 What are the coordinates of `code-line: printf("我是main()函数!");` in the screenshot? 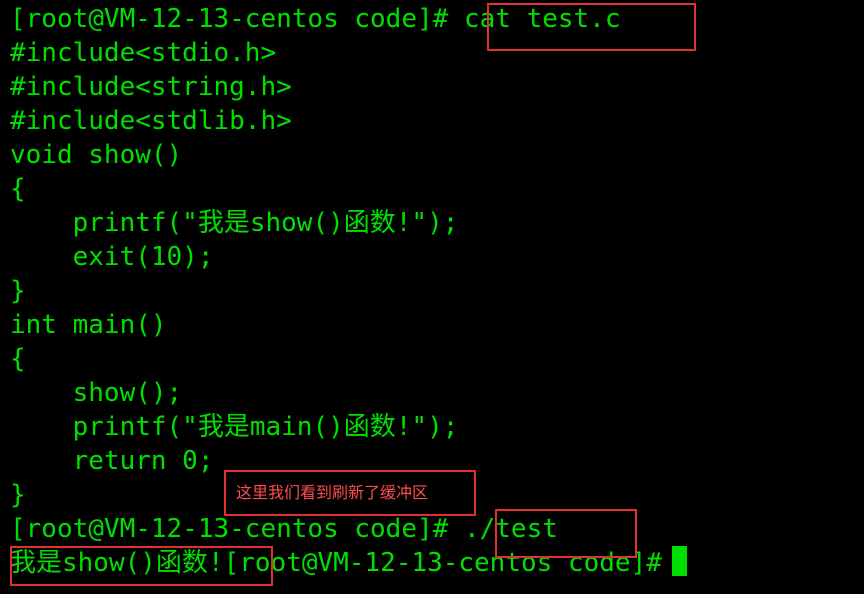 It's located at (234, 427).